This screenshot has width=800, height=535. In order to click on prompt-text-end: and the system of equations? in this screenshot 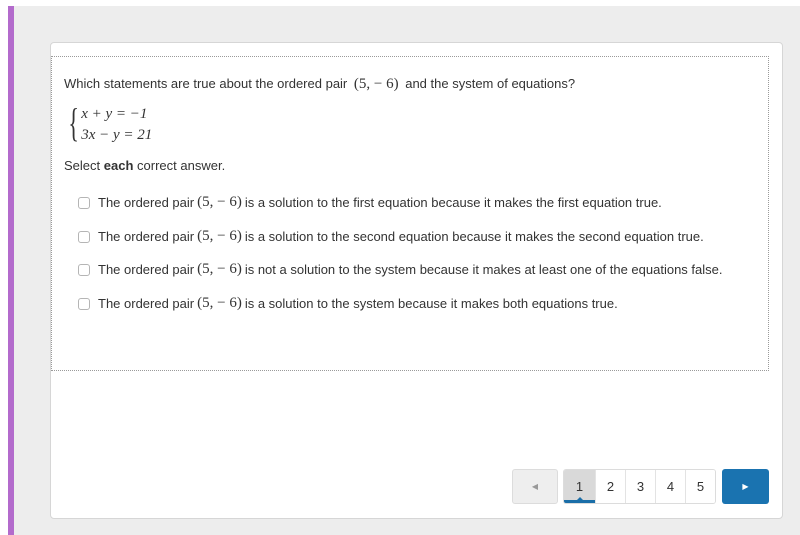, I will do `click(490, 83)`.